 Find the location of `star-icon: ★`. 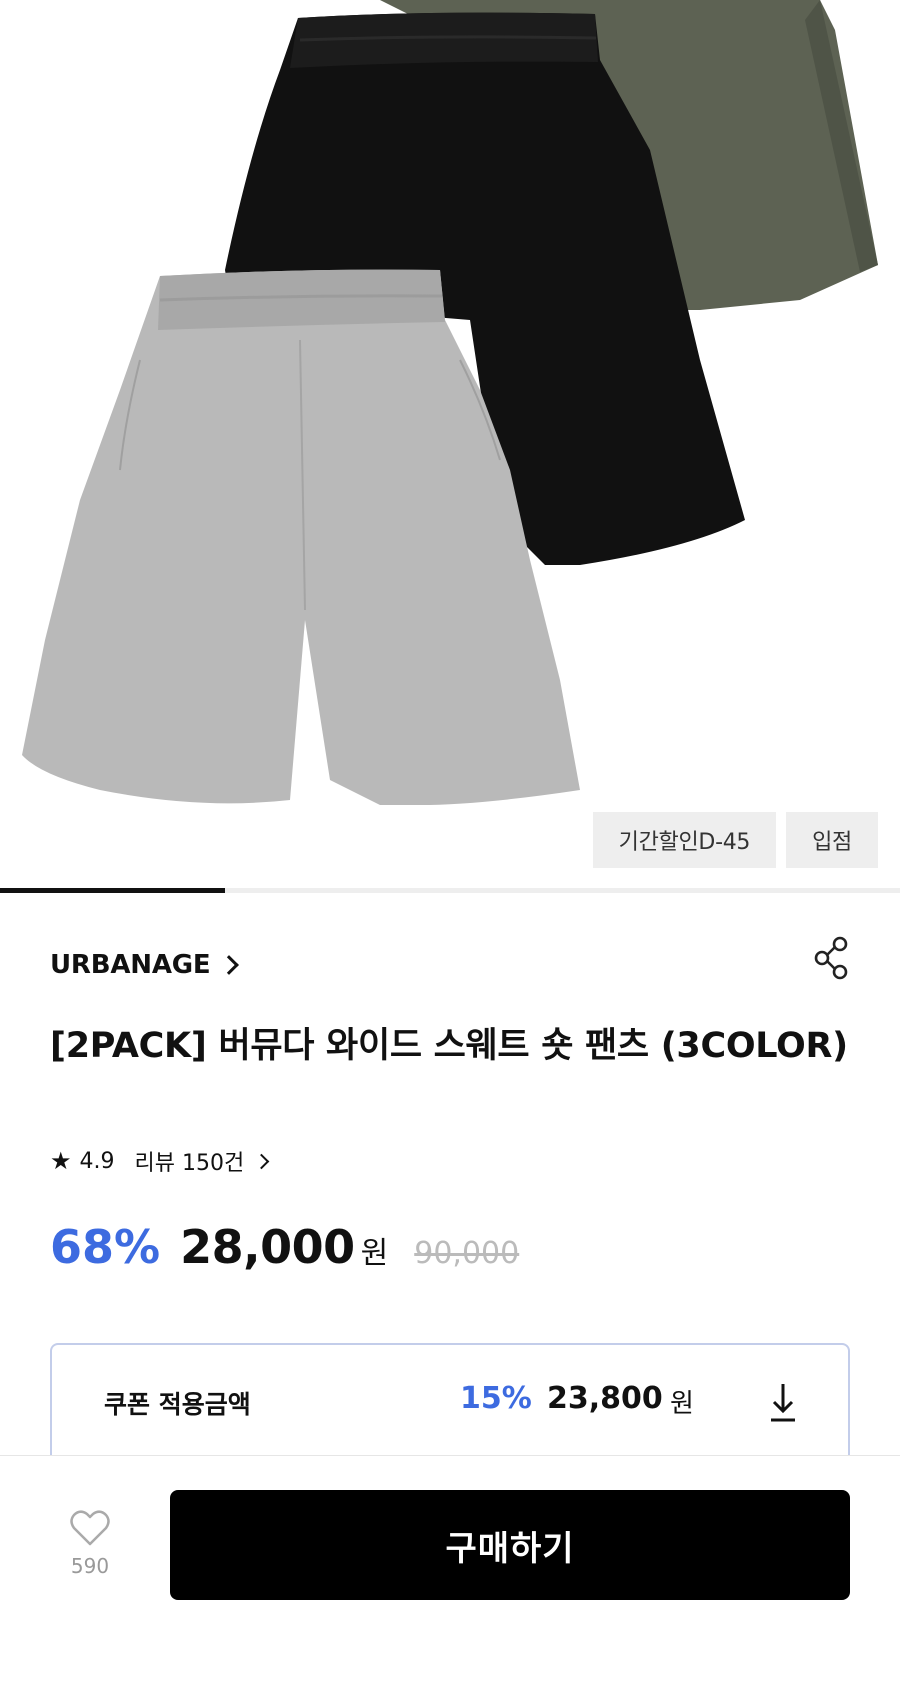

star-icon: ★ is located at coordinates (61, 1161).